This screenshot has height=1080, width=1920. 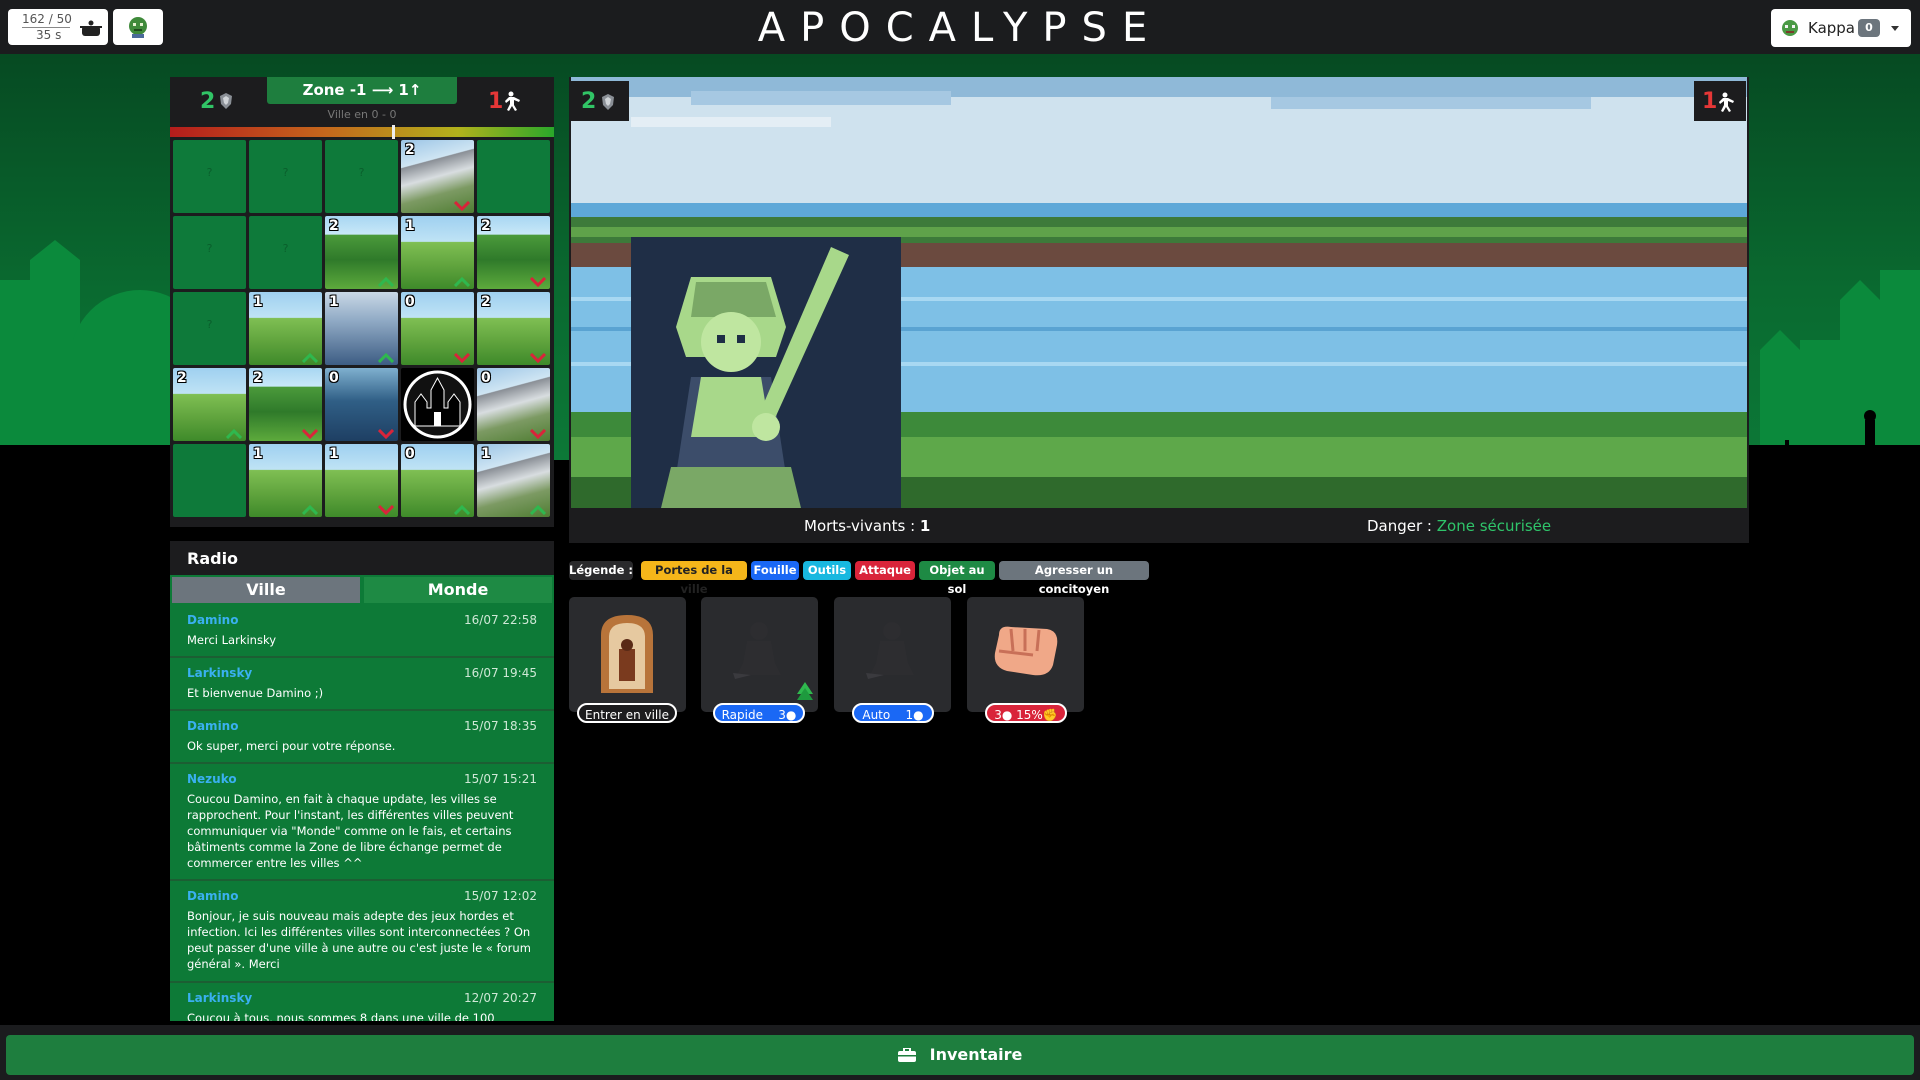 What do you see at coordinates (500, 673) in the screenshot?
I see `message-date: 16/07 19:45` at bounding box center [500, 673].